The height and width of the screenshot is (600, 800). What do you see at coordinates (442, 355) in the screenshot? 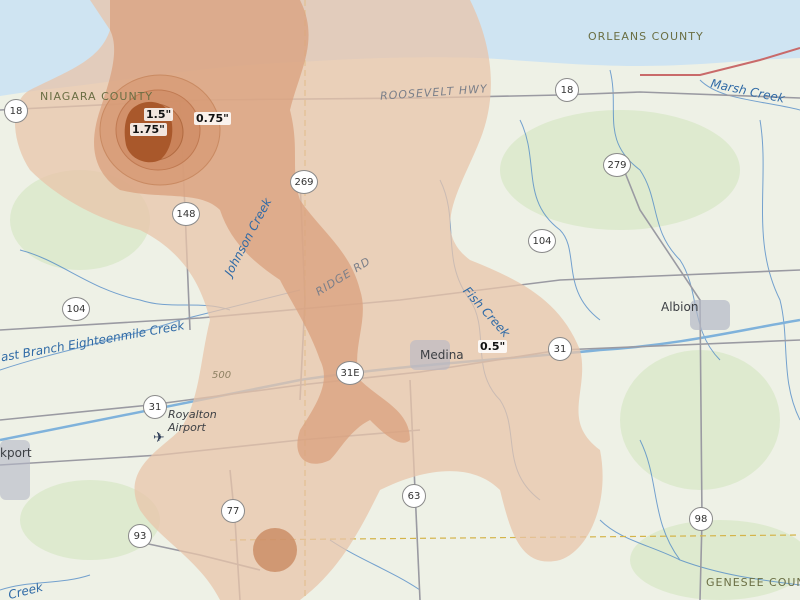
I see `label-medina: Medina` at bounding box center [442, 355].